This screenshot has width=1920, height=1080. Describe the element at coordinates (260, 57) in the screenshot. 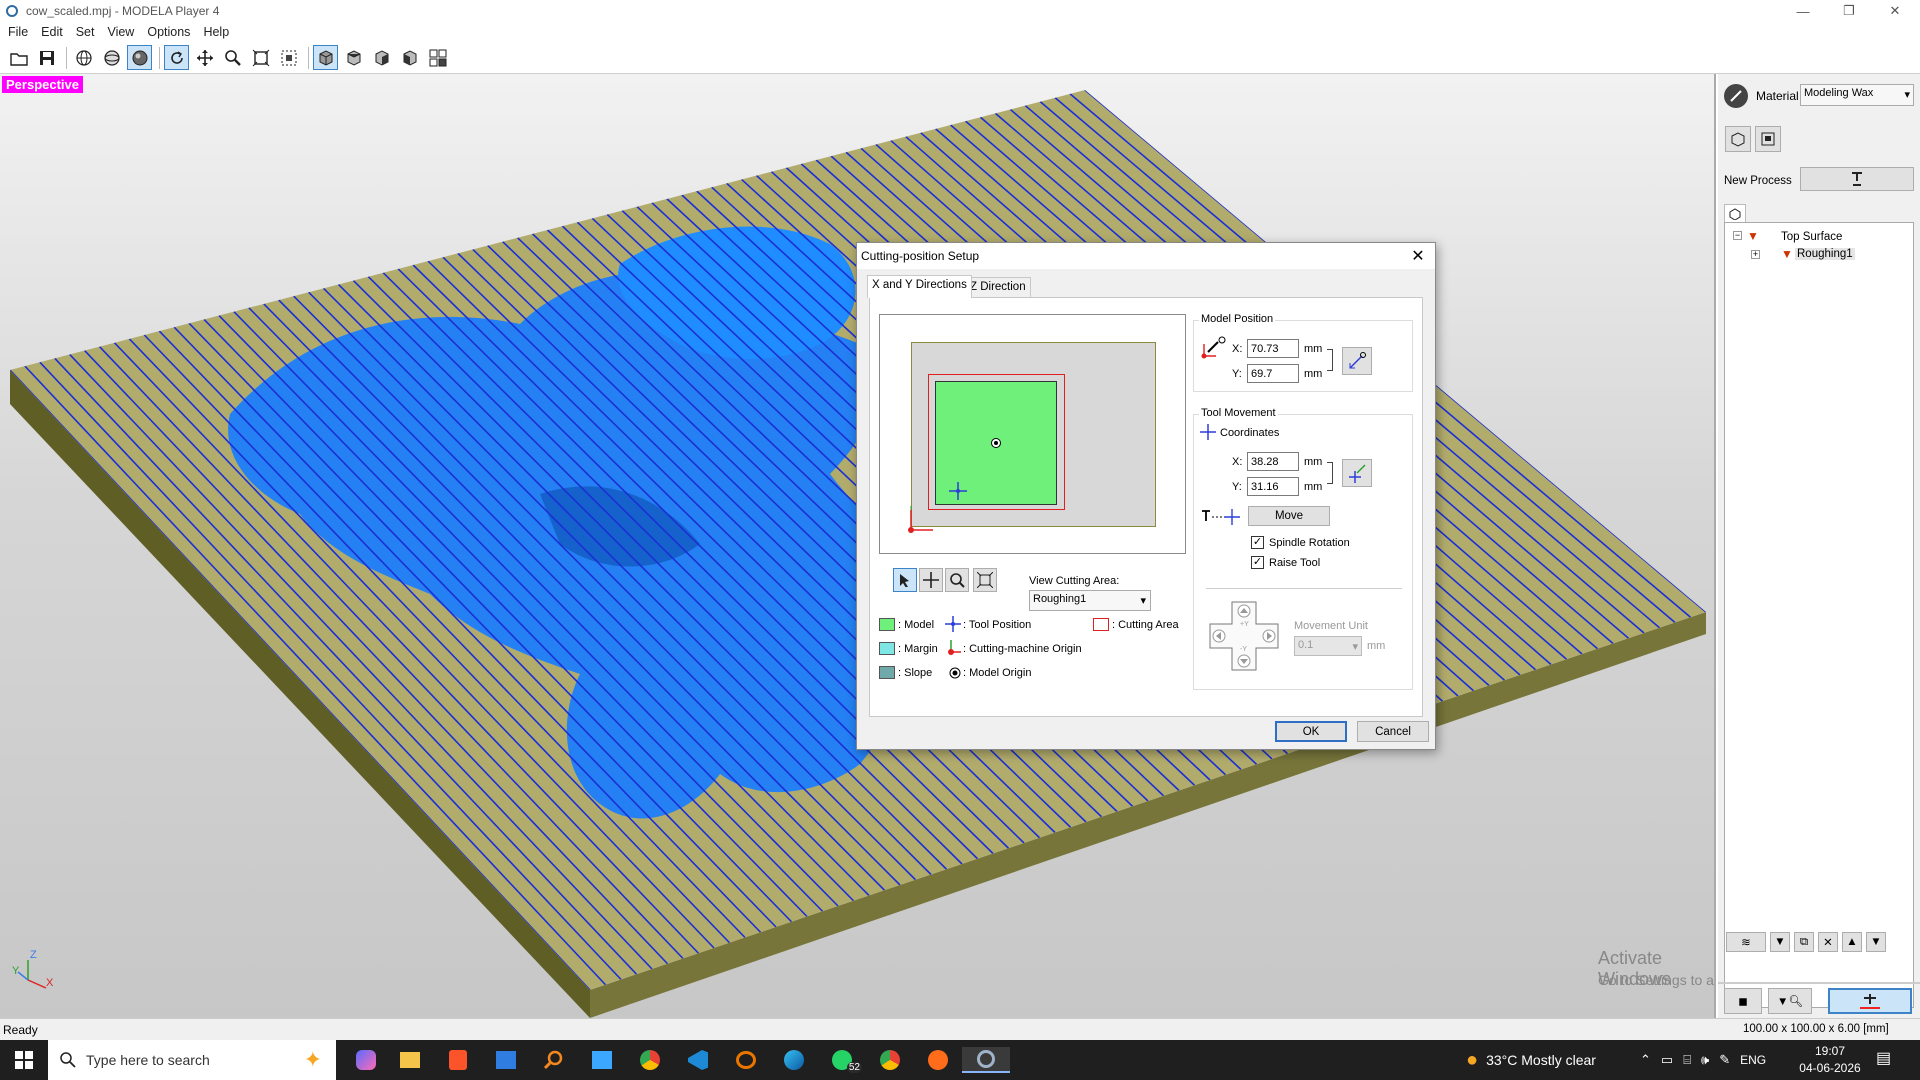

I see `zoom-all-icon` at that location.